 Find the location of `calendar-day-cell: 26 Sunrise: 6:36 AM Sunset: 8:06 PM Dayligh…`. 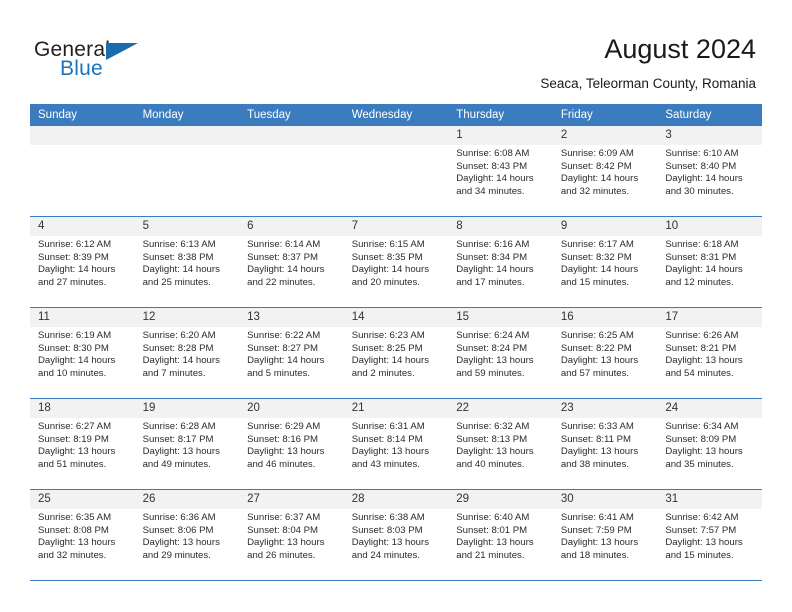

calendar-day-cell: 26 Sunrise: 6:36 AM Sunset: 8:06 PM Dayligh… is located at coordinates (187, 535).